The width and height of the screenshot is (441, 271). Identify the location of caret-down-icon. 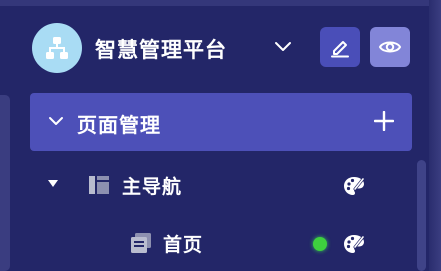
(53, 183).